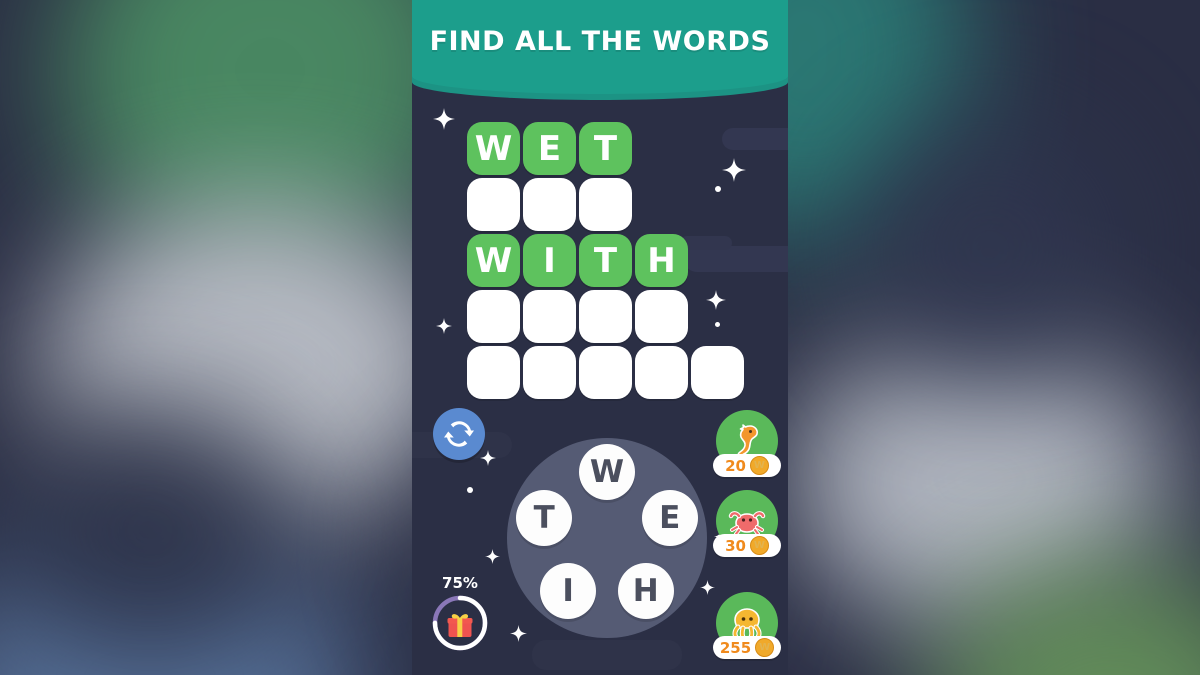 This screenshot has width=1200, height=675. Describe the element at coordinates (544, 517) in the screenshot. I see `wheel-letter-t: T` at that location.